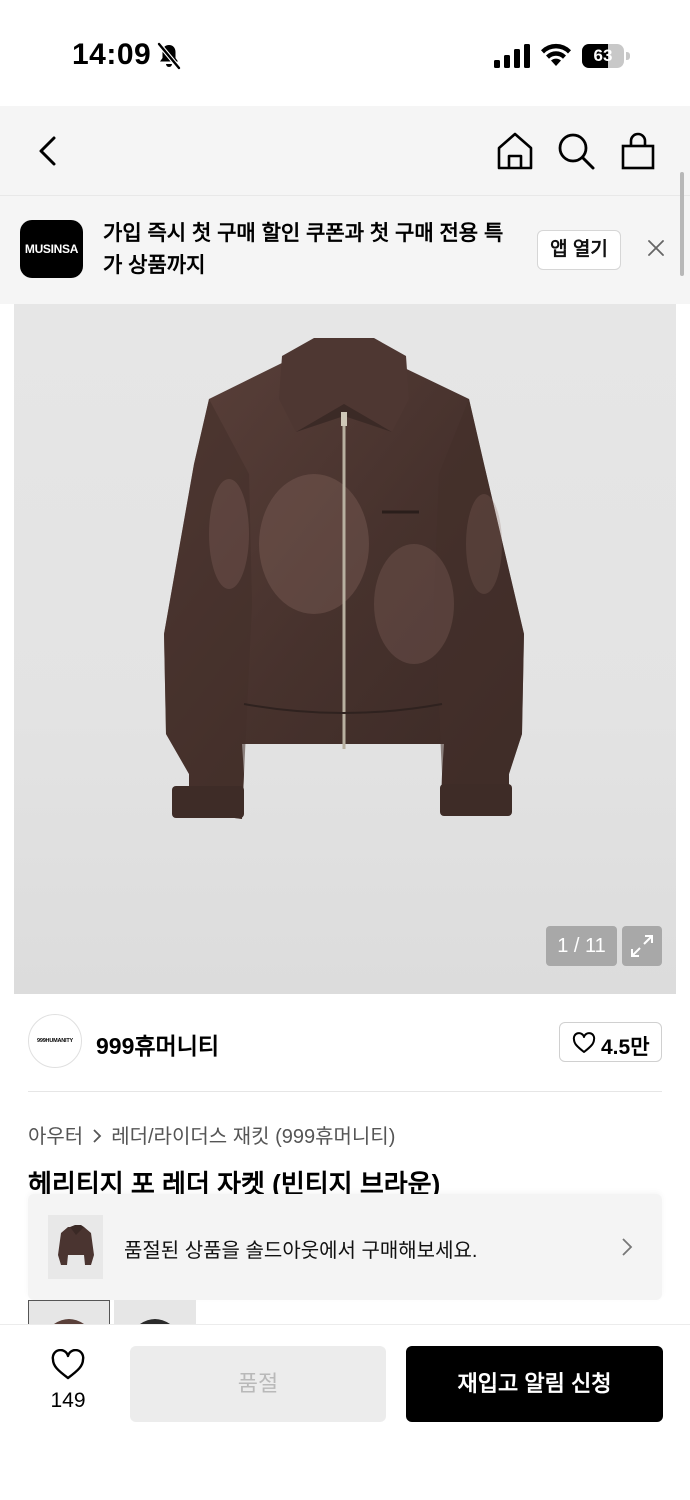  What do you see at coordinates (112, 54) in the screenshot?
I see `status-time: 14:09` at bounding box center [112, 54].